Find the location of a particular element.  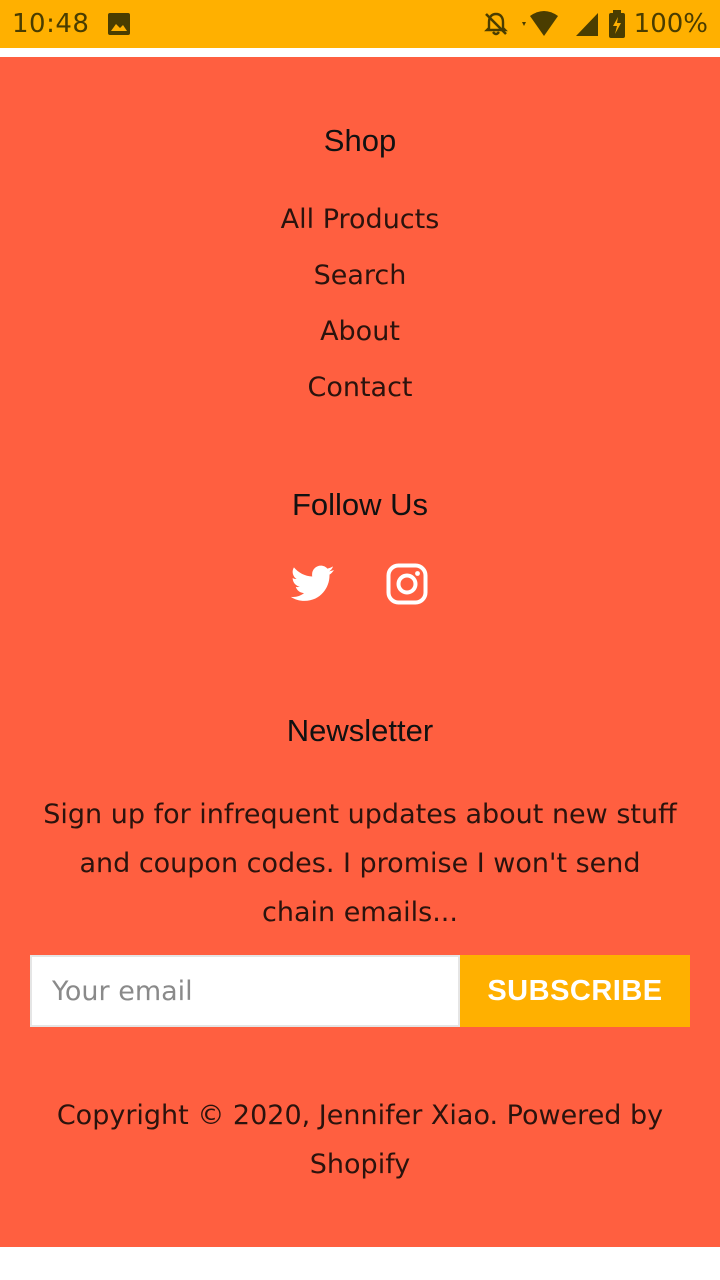

cell-signal-icon is located at coordinates (586, 24).